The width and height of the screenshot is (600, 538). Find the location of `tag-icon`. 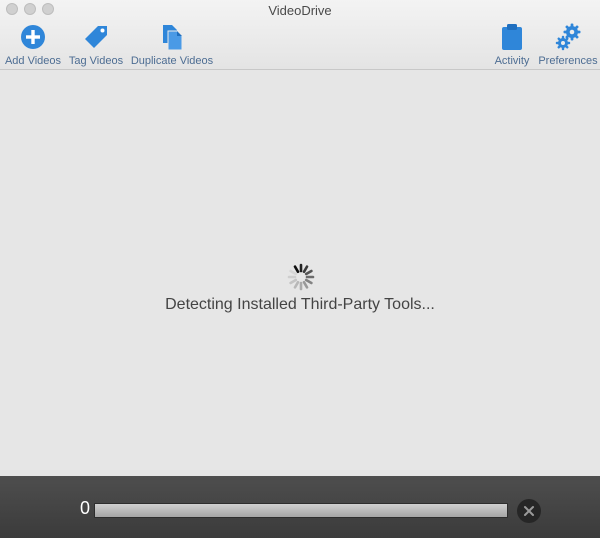

tag-icon is located at coordinates (96, 37).